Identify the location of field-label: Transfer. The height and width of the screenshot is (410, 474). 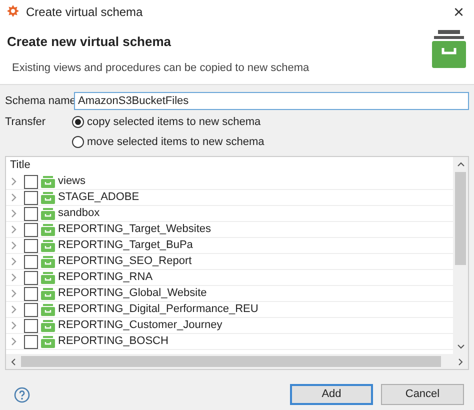
(26, 122).